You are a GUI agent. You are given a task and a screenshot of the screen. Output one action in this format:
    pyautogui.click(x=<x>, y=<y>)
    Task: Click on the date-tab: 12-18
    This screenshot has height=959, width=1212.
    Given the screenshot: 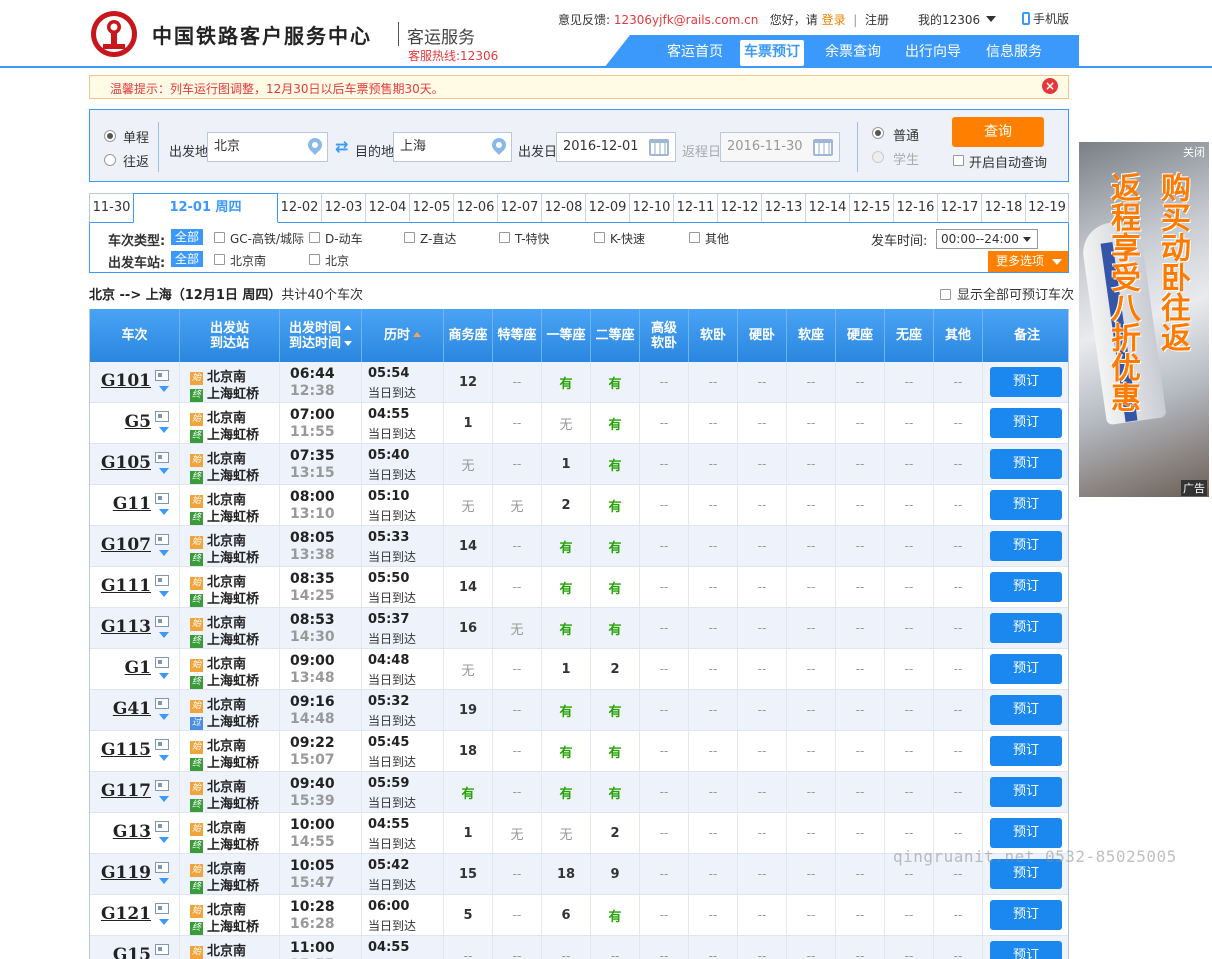 What is the action you would take?
    pyautogui.click(x=1004, y=208)
    